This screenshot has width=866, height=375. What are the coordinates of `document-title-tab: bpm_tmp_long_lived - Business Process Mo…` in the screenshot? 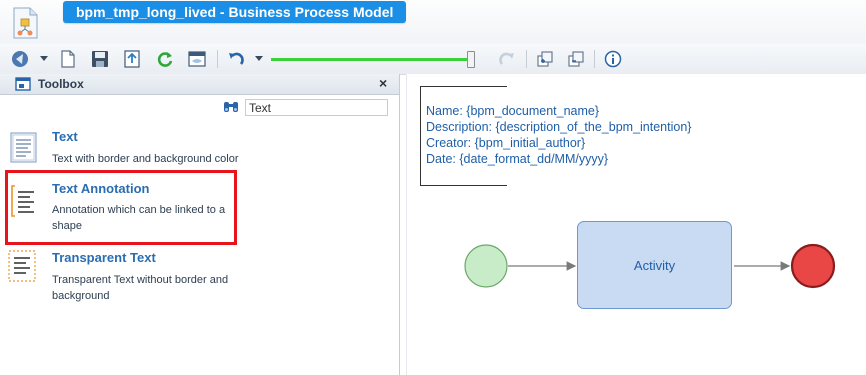 It's located at (235, 12).